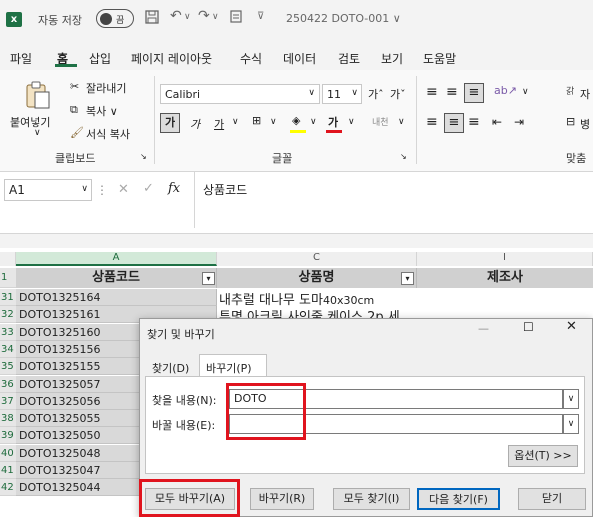  What do you see at coordinates (552, 499) in the screenshot?
I see `close-button: 닫기` at bounding box center [552, 499].